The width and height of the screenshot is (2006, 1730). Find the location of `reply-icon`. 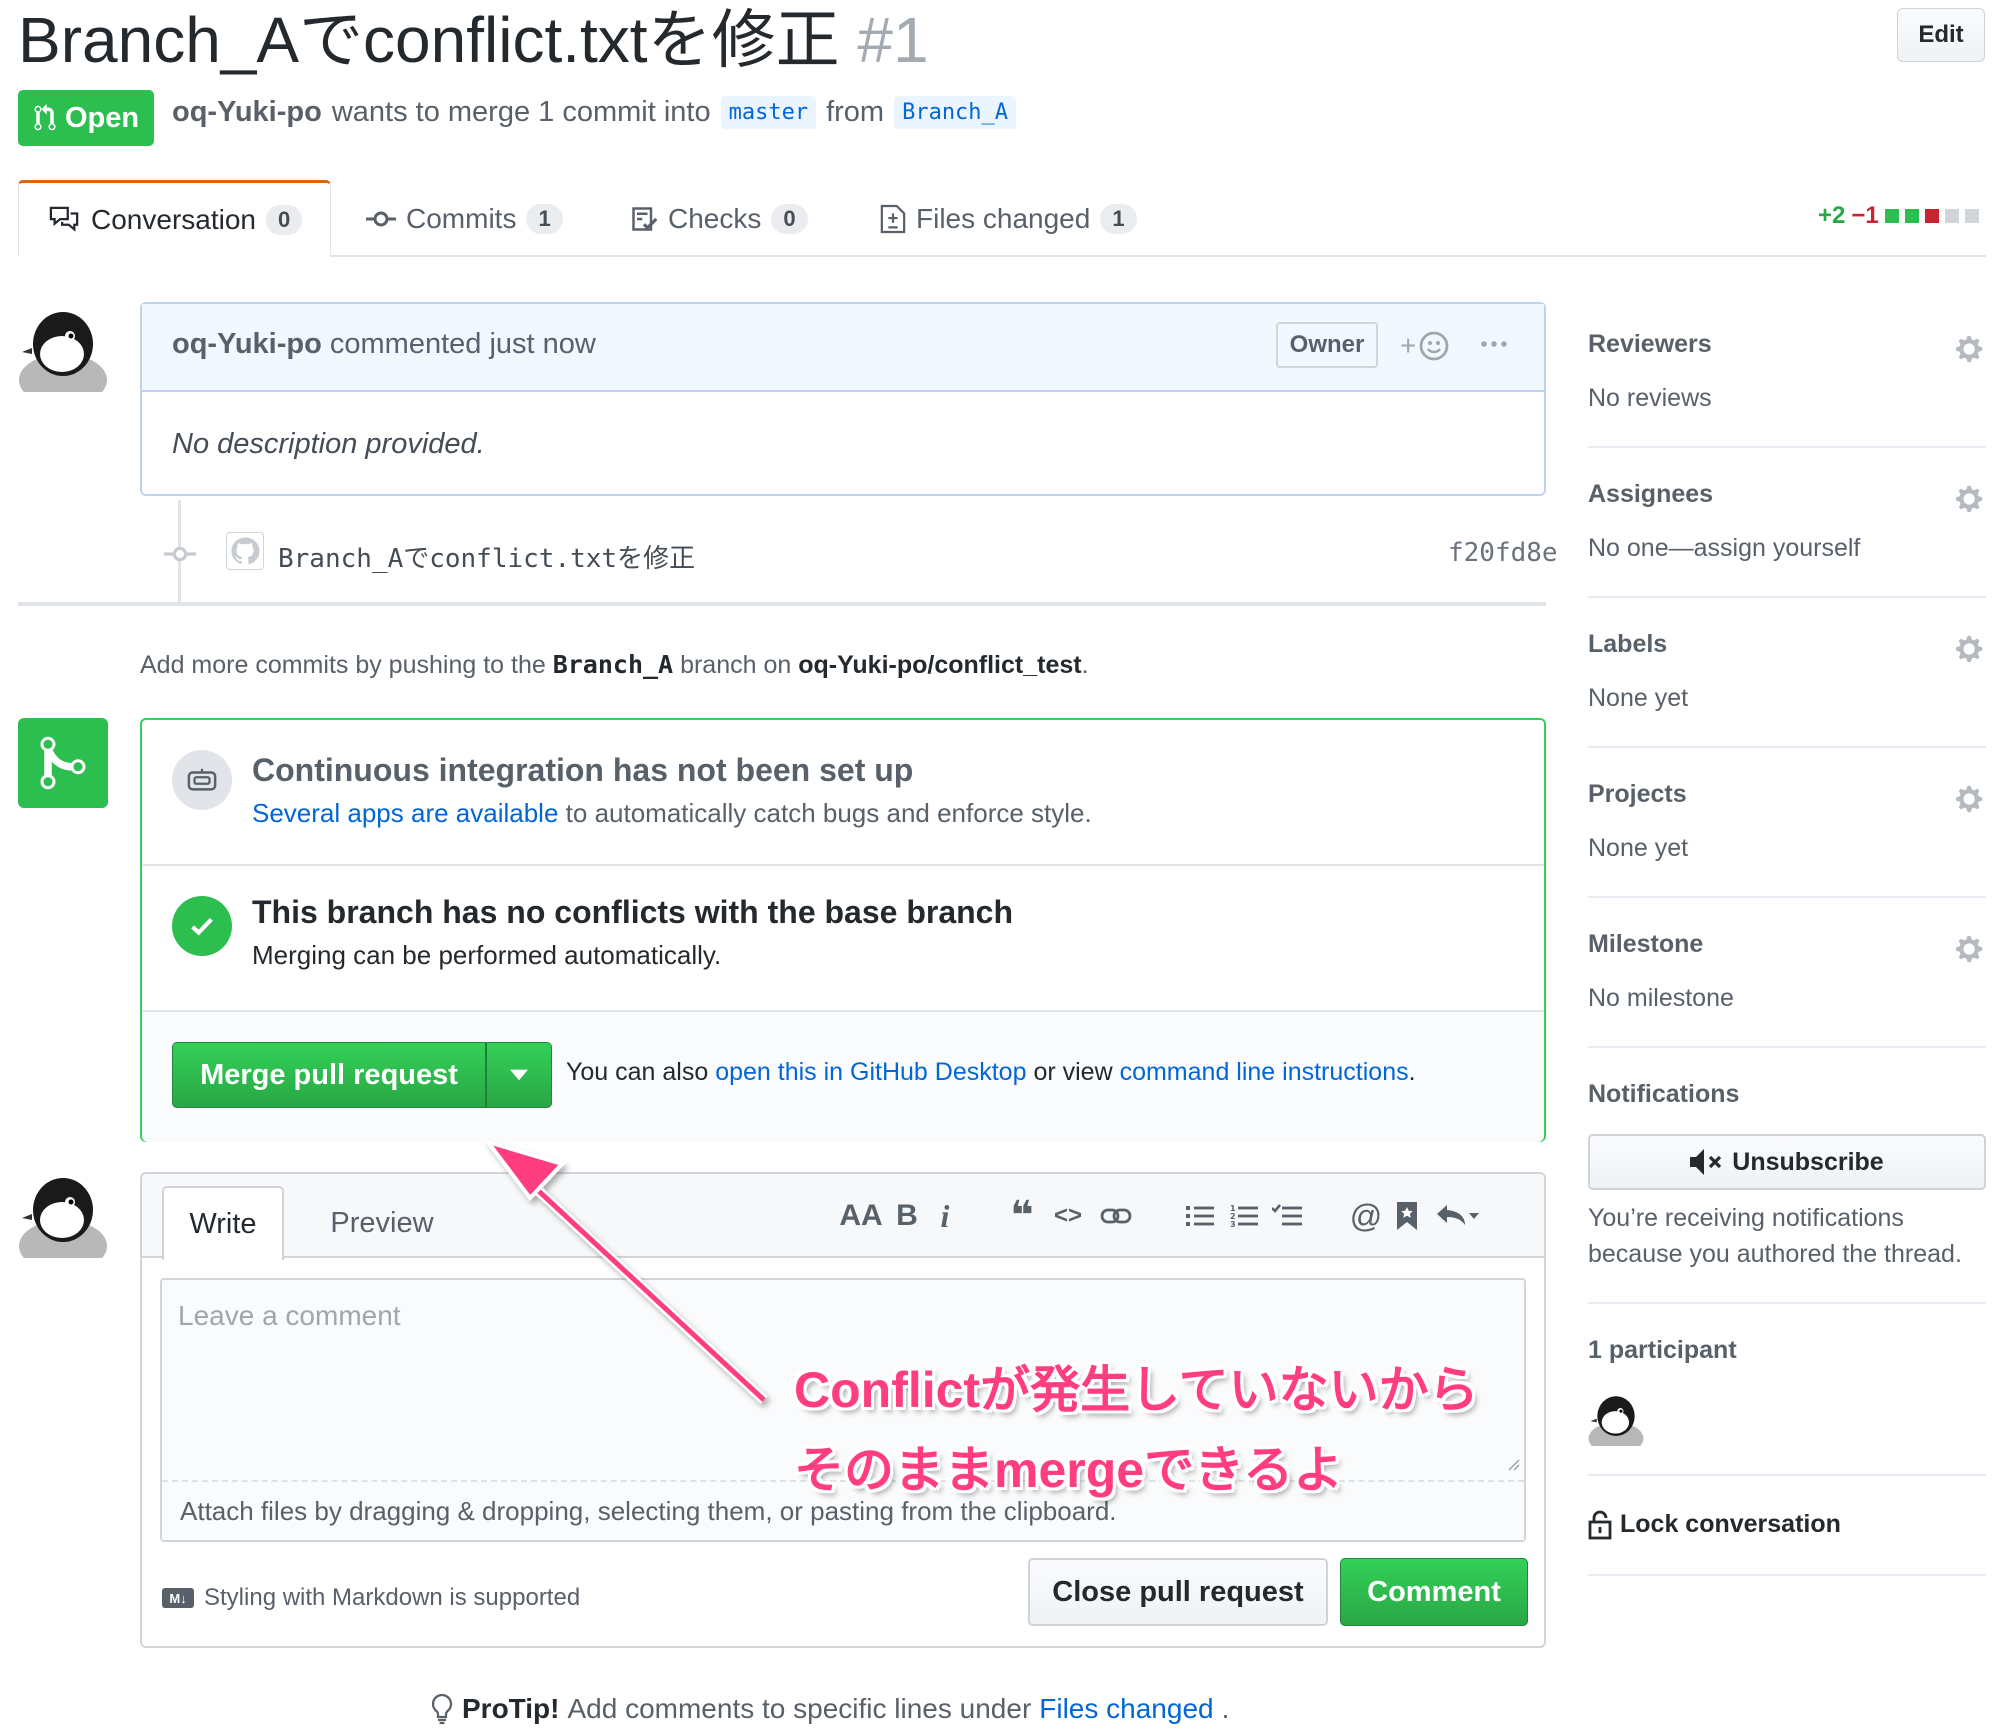

reply-icon is located at coordinates (1457, 1216).